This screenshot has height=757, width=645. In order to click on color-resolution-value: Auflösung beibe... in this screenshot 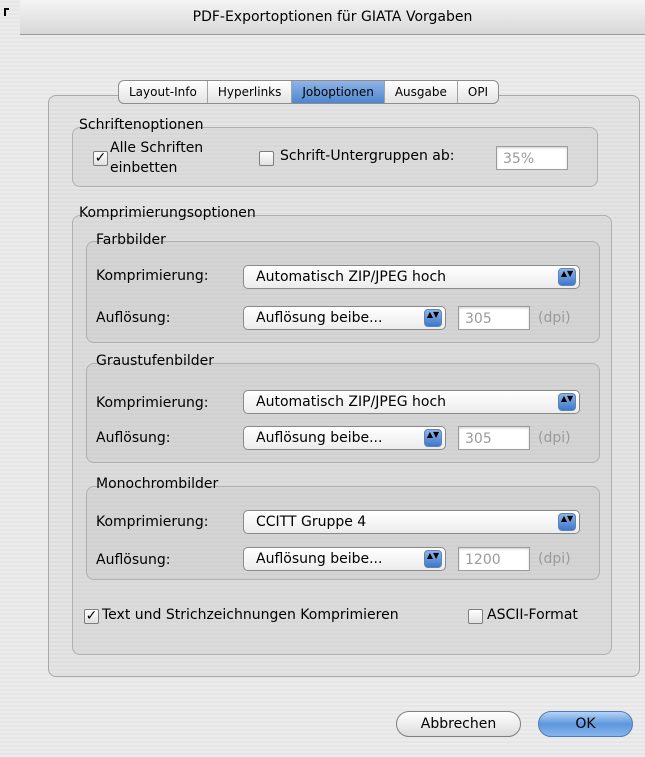, I will do `click(319, 318)`.